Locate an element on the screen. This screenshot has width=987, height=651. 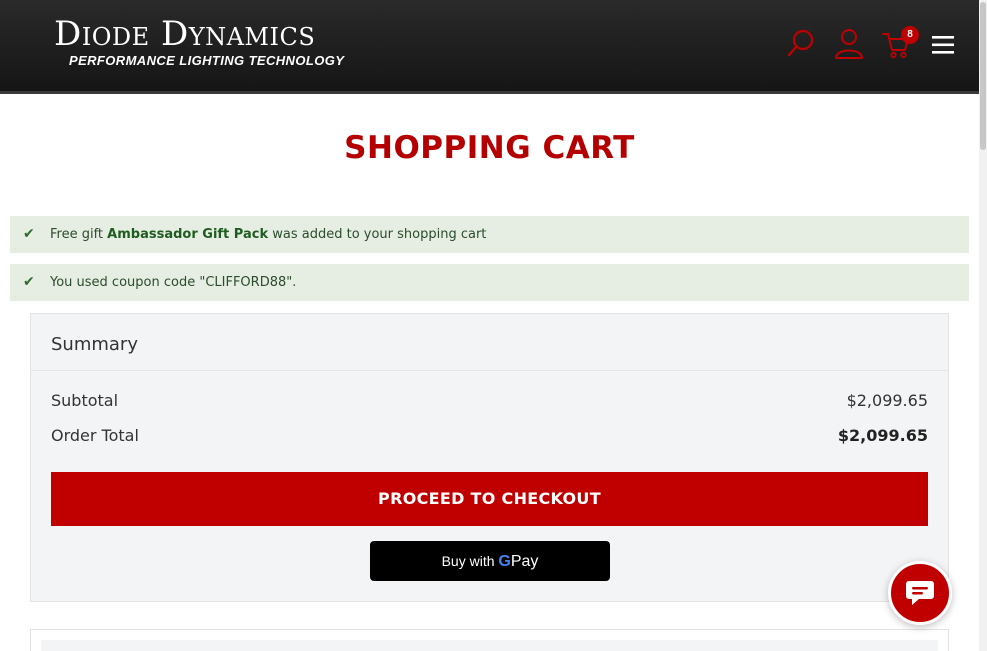
cart-count-badge: 8 is located at coordinates (910, 35).